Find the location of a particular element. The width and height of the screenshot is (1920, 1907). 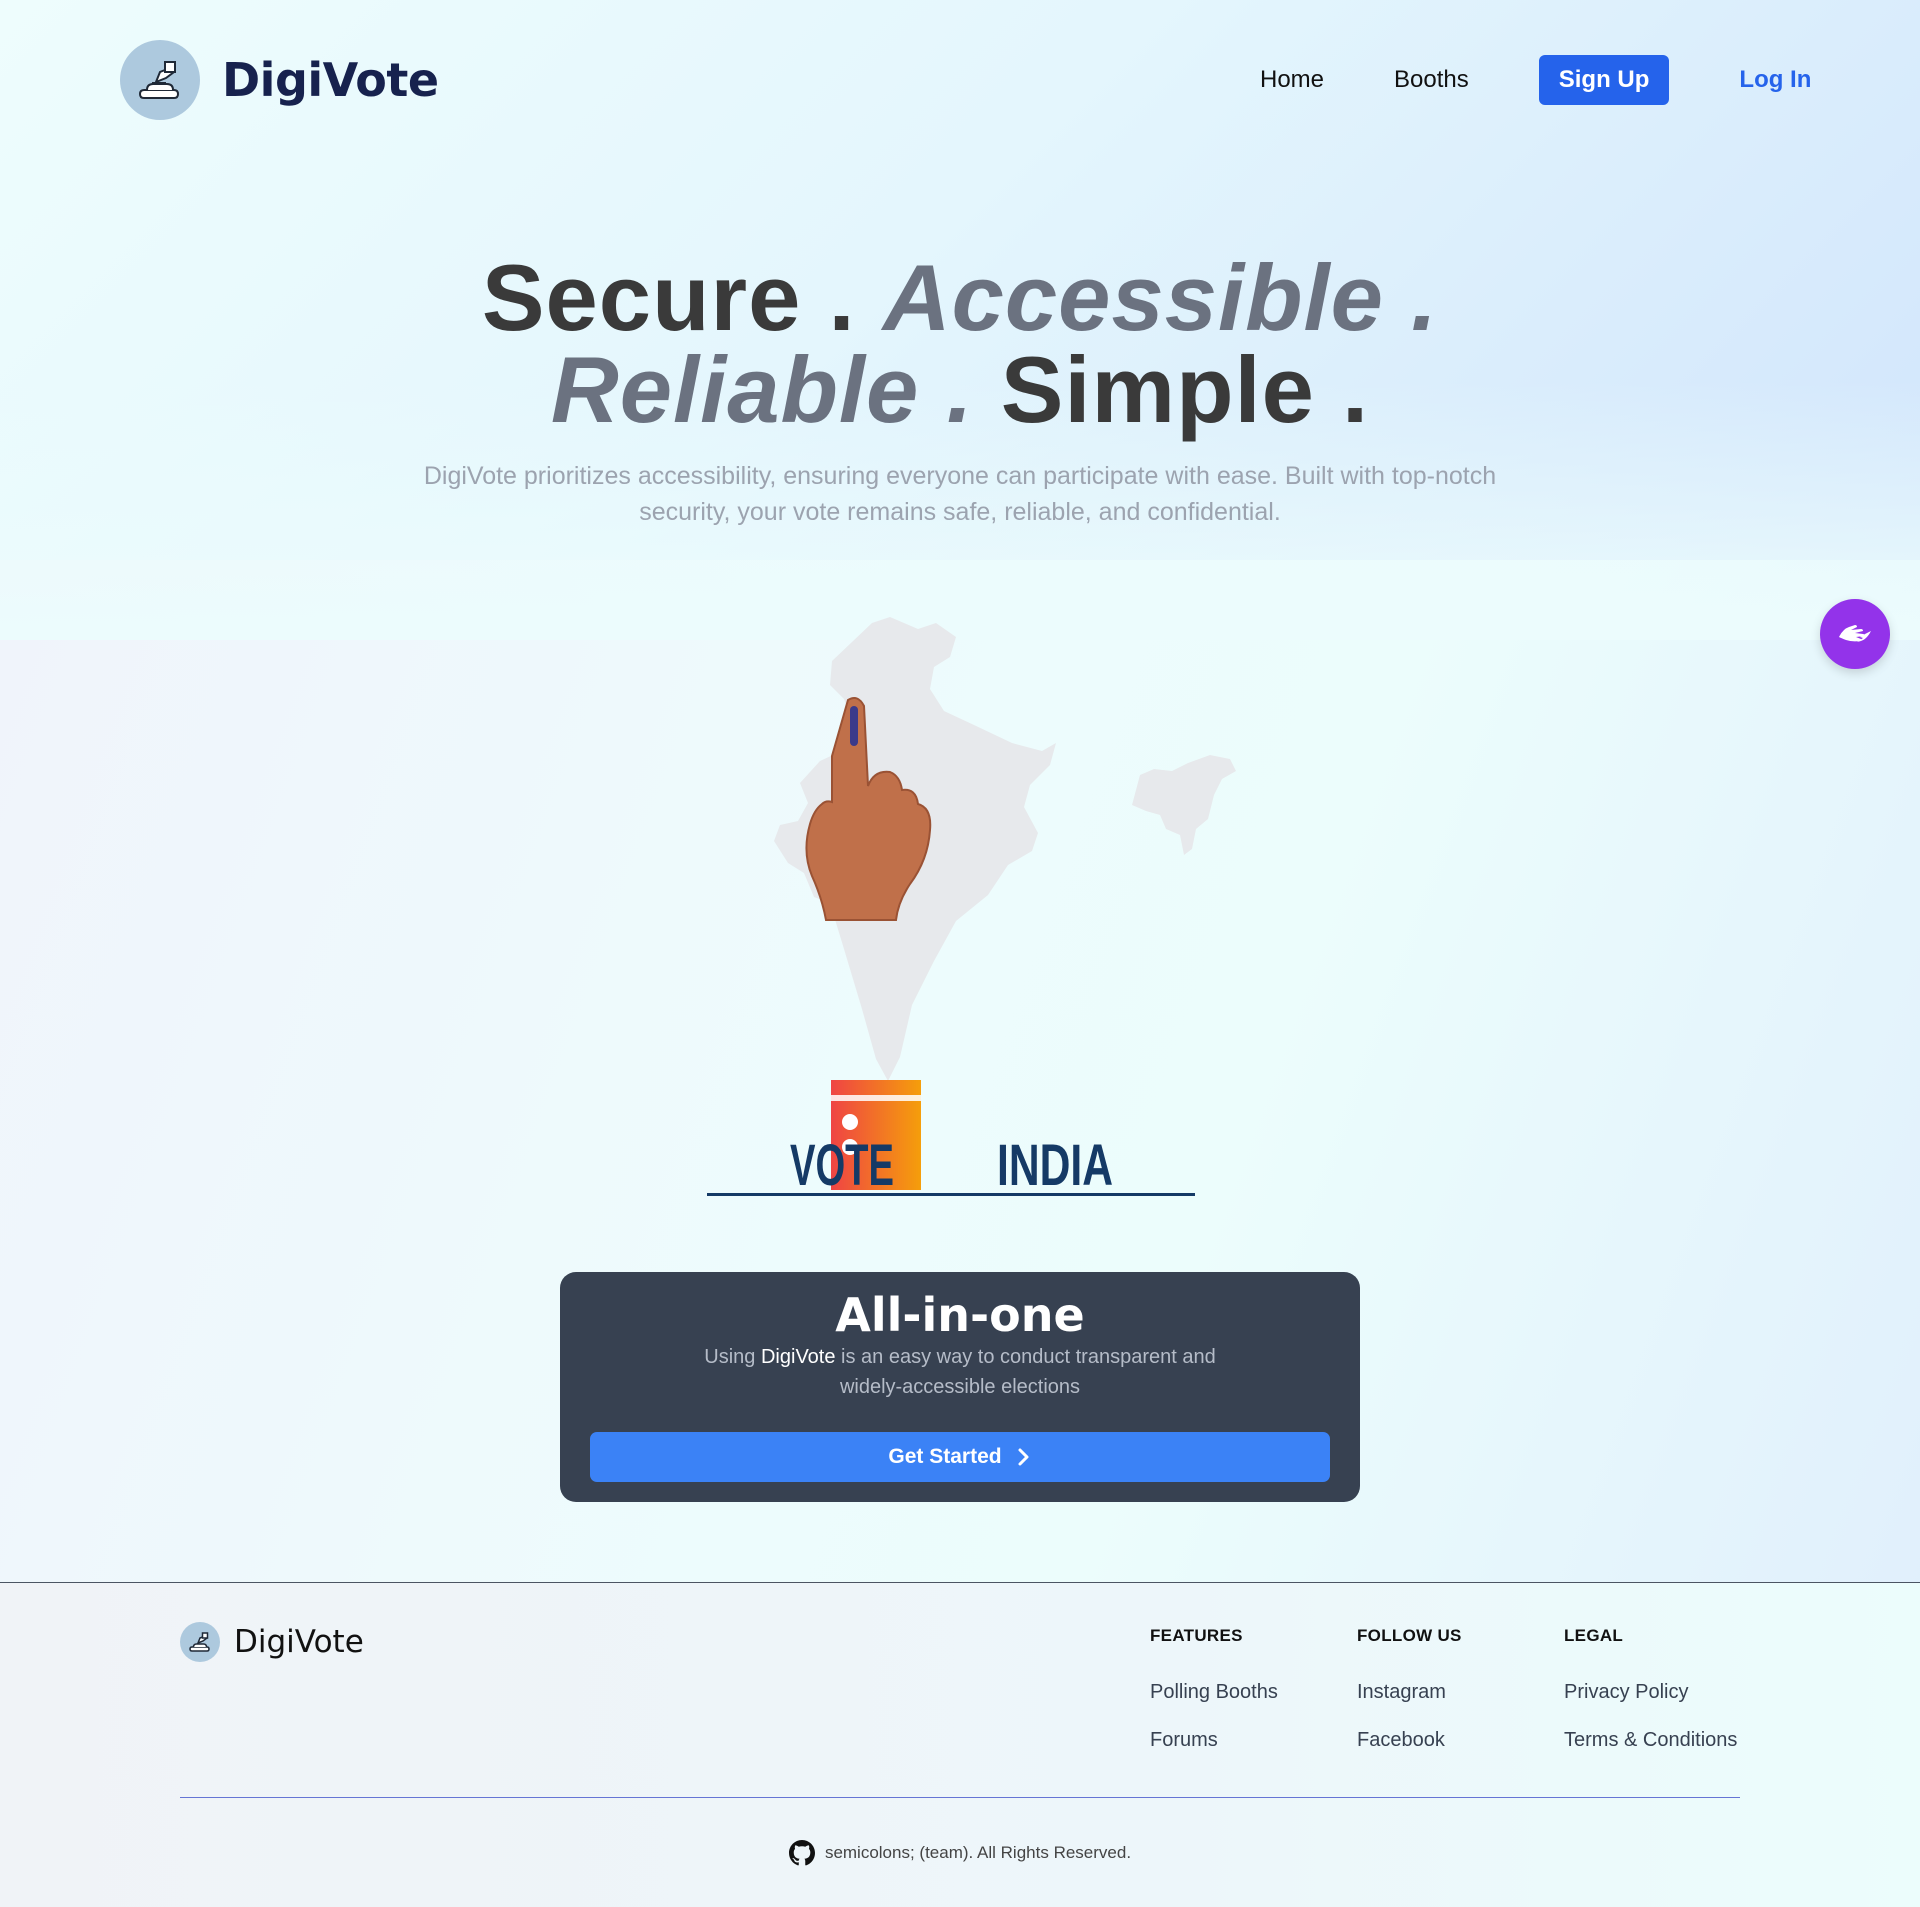

footer-heading-follow-us: FOLLOW US is located at coordinates (1409, 1635).